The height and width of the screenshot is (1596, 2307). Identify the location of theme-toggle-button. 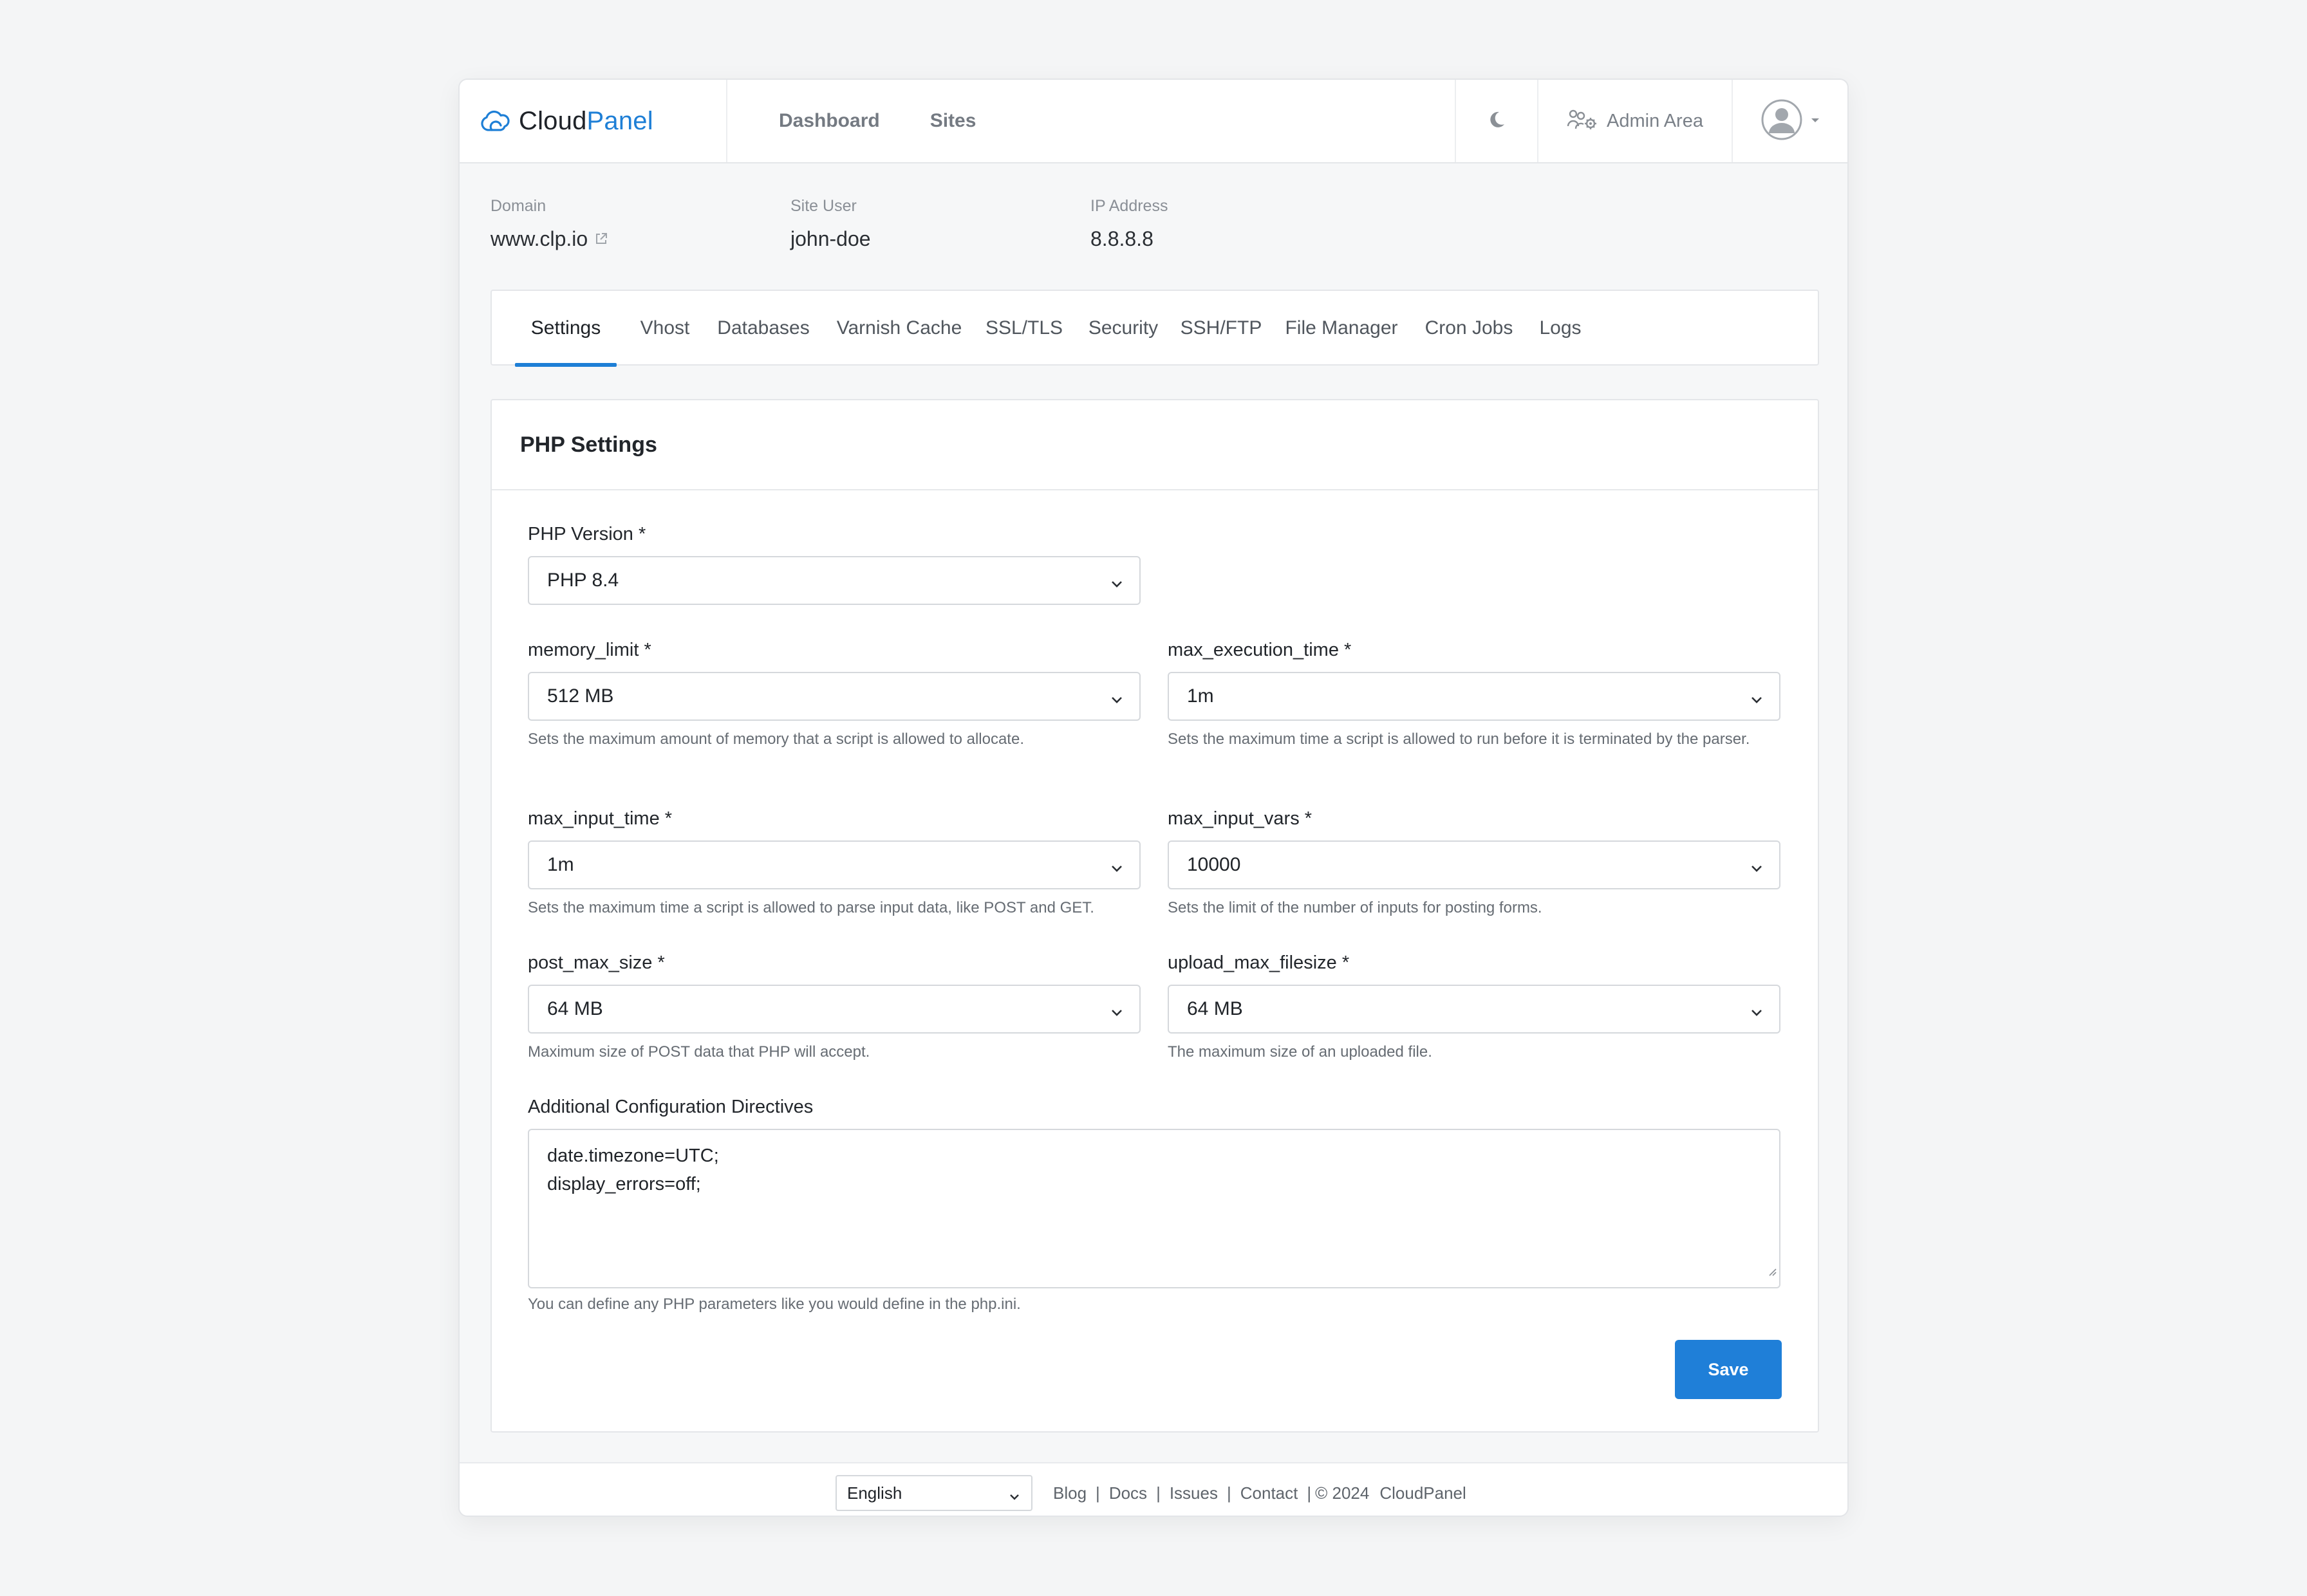
(1496, 121).